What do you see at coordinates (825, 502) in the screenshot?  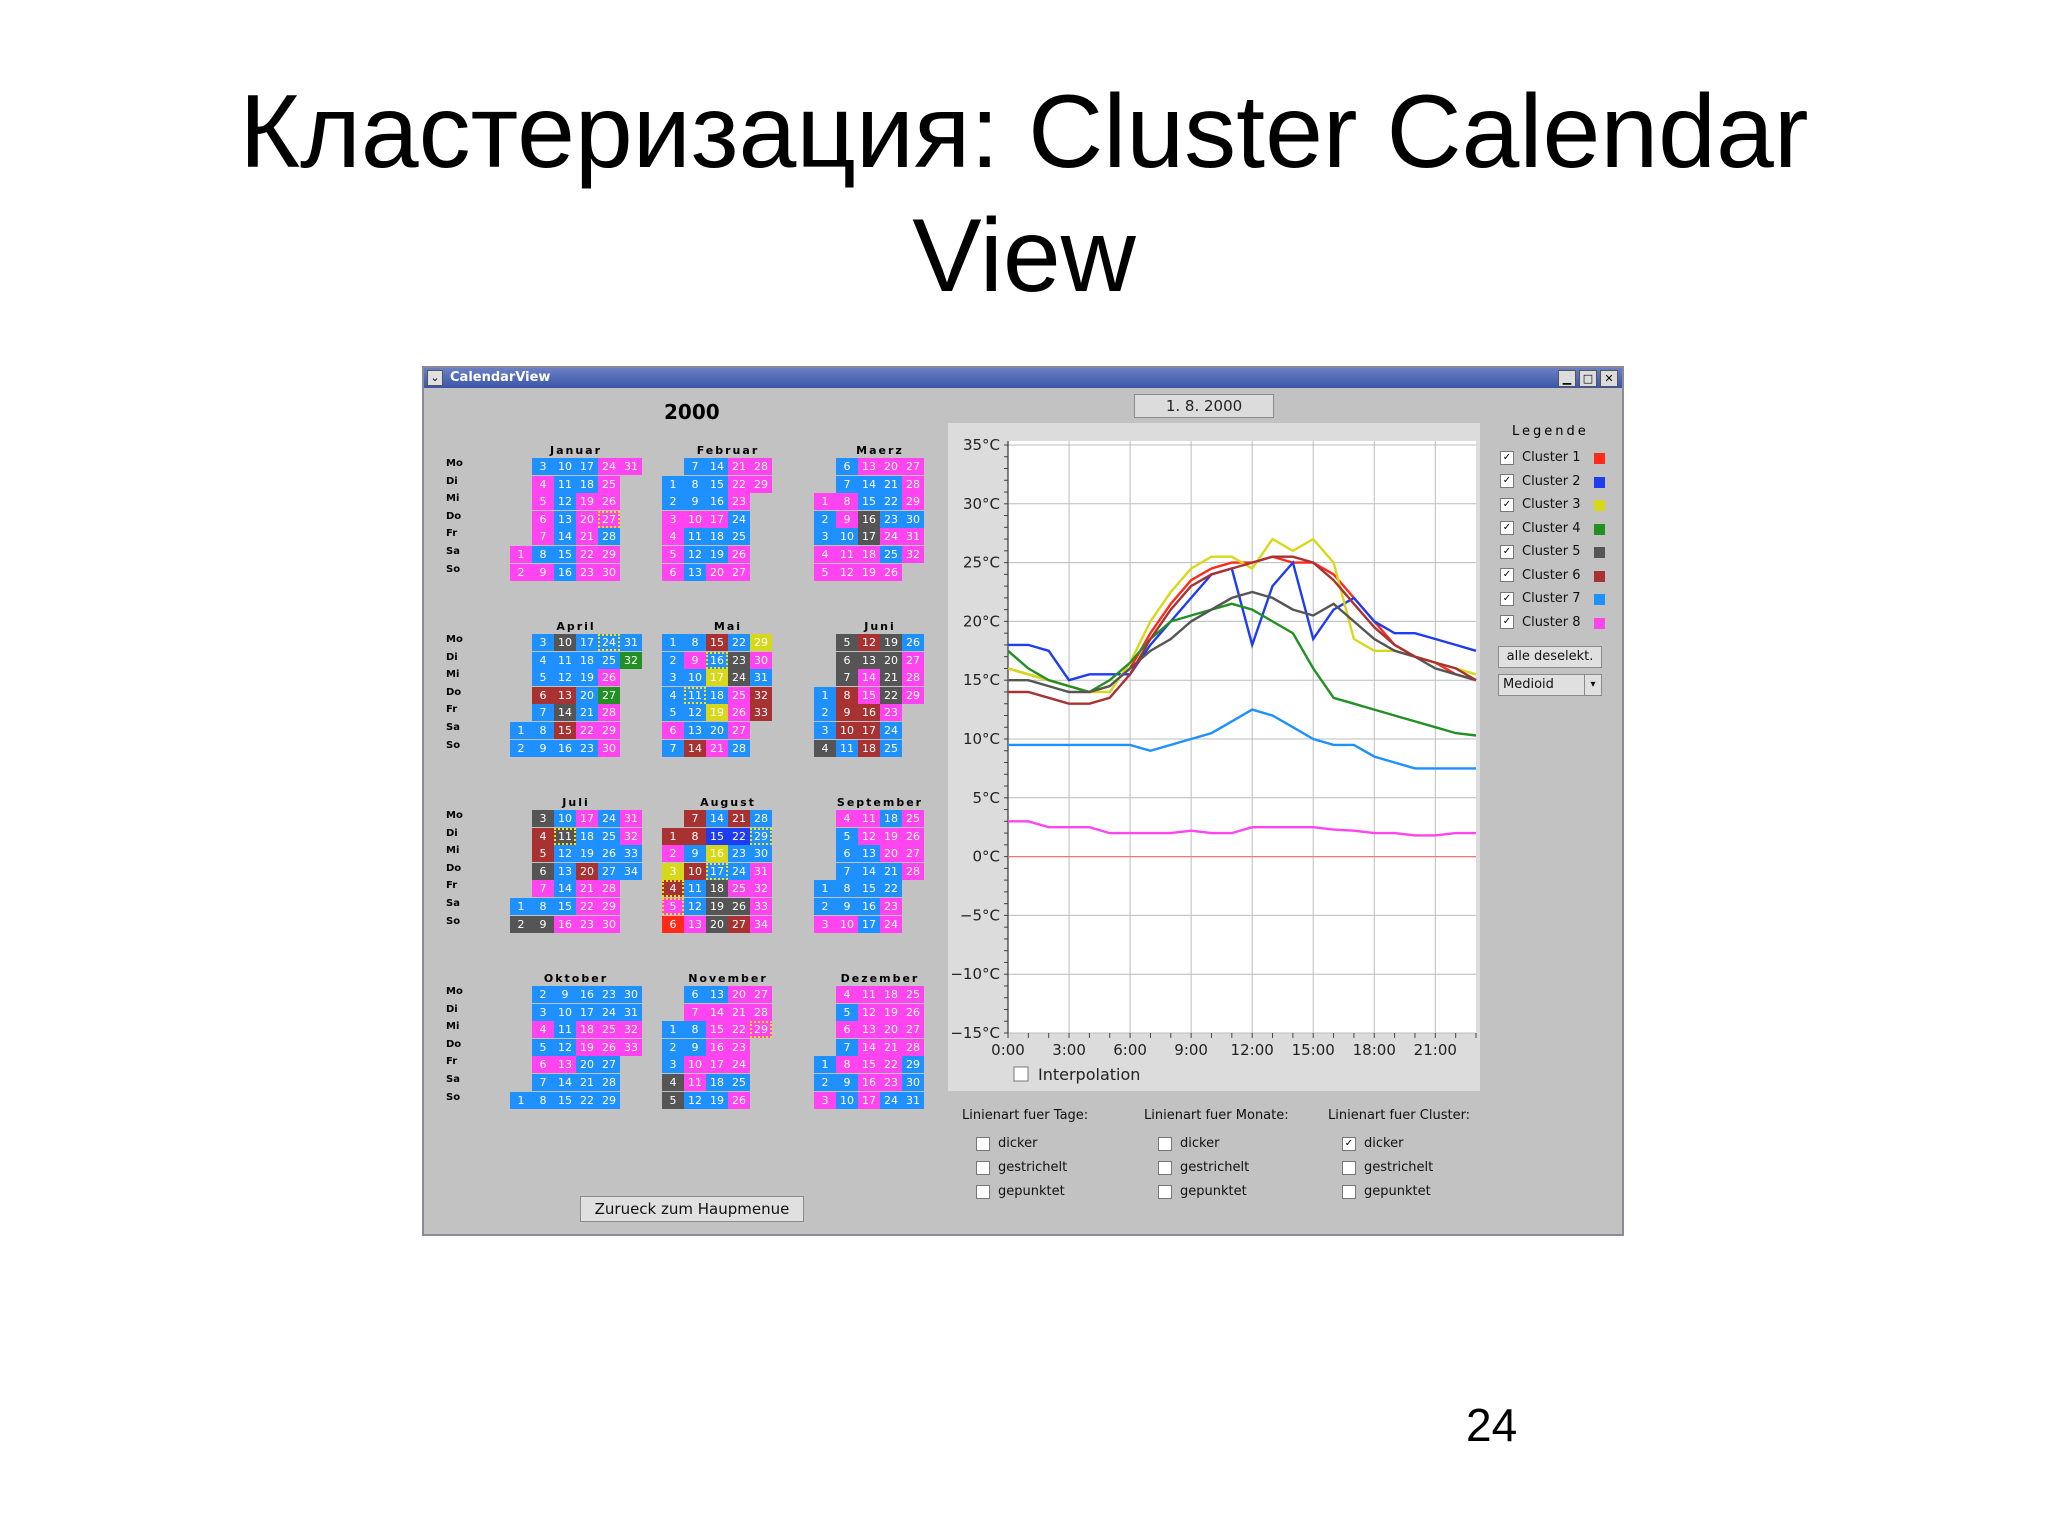 I see `day-cell: 1` at bounding box center [825, 502].